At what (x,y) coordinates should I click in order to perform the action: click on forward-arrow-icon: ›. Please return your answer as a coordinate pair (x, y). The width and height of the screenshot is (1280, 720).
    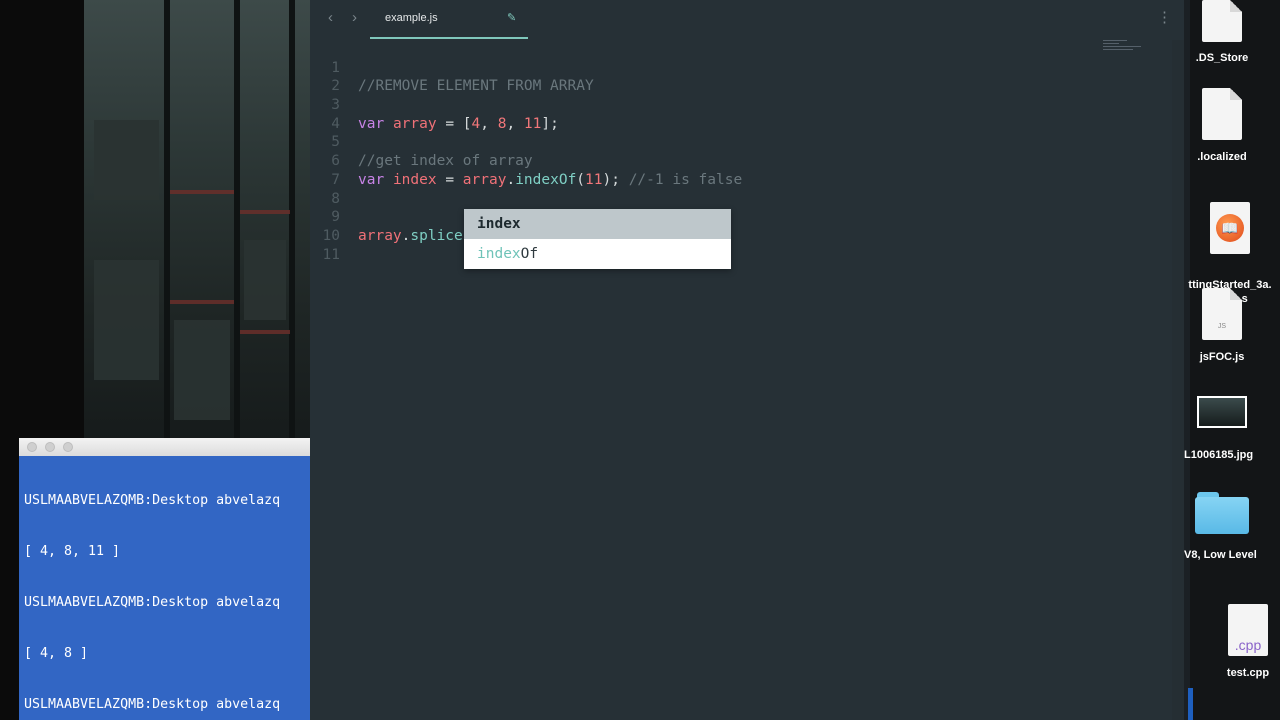
    Looking at the image, I should click on (354, 17).